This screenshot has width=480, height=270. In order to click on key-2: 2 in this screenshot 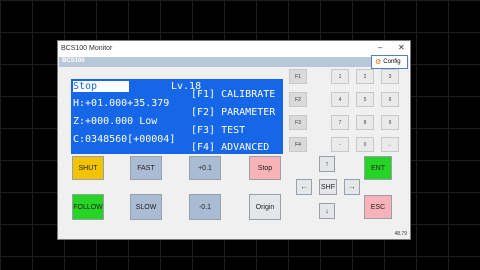, I will do `click(365, 76)`.